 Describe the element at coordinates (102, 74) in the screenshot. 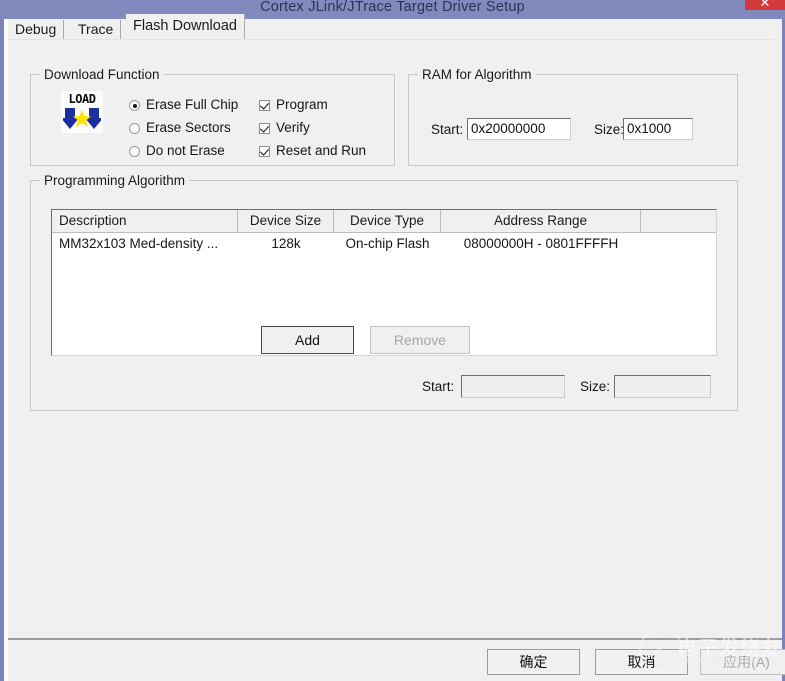

I see `download-function-legend: Download Function` at that location.